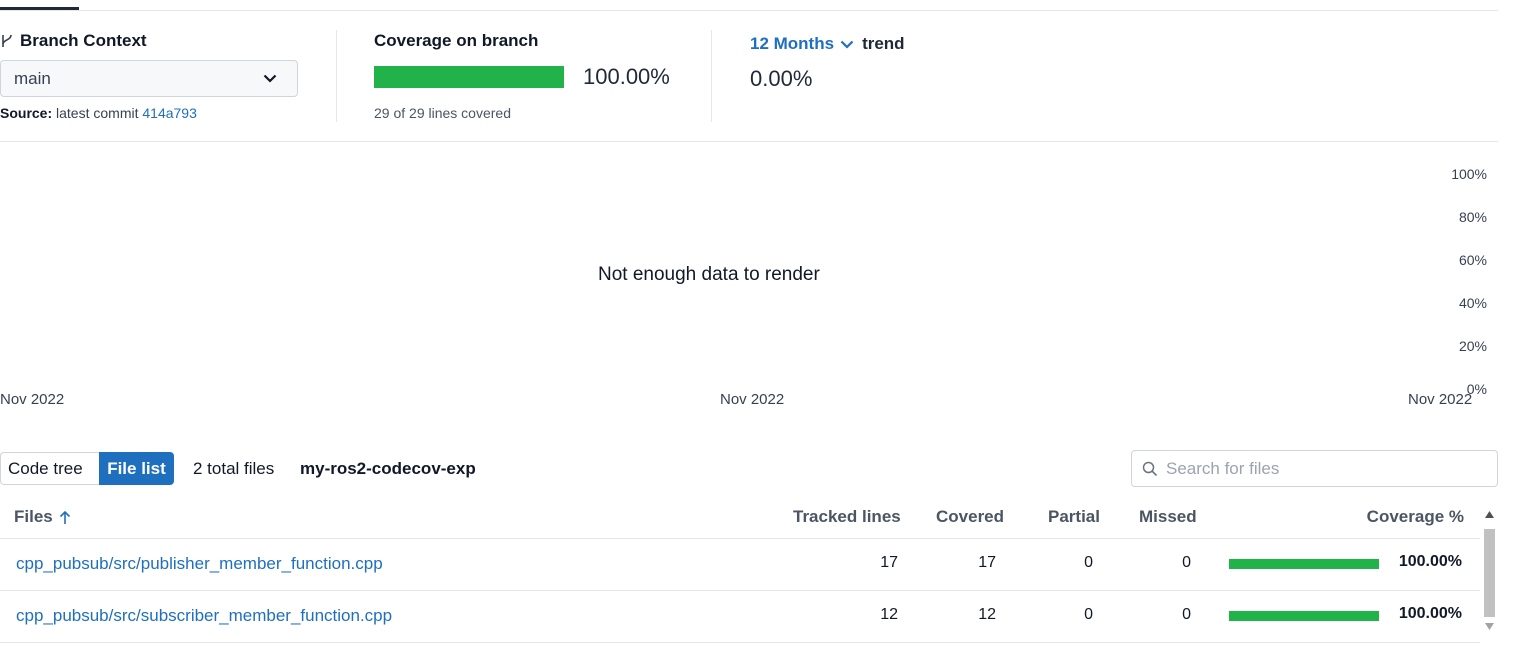 The width and height of the screenshot is (1527, 670). I want to click on files-column-header: Files, so click(42, 517).